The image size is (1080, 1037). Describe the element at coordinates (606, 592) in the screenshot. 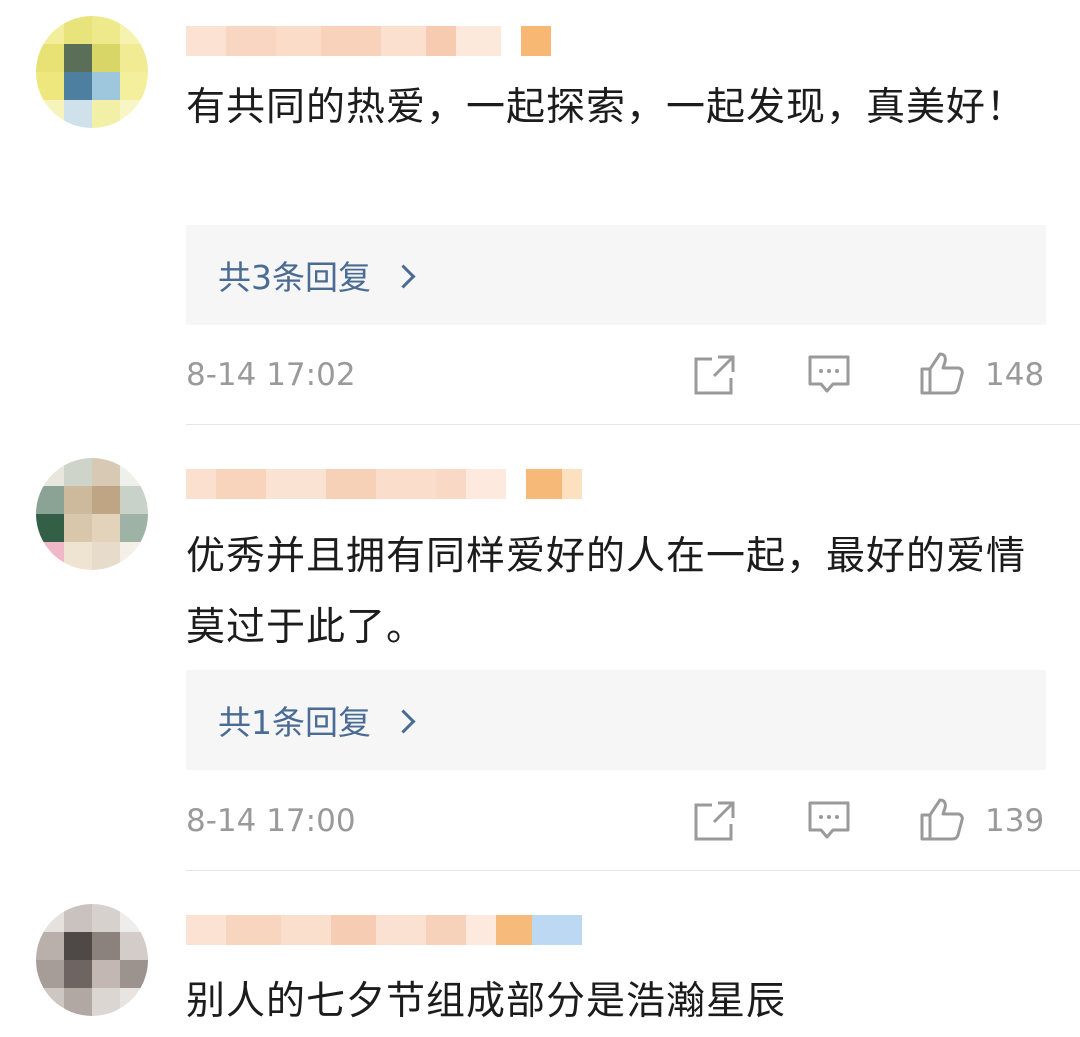

I see `comment-text: 优秀并且拥有同样爱好的人在一起，最好的爱情莫过于此了。` at that location.